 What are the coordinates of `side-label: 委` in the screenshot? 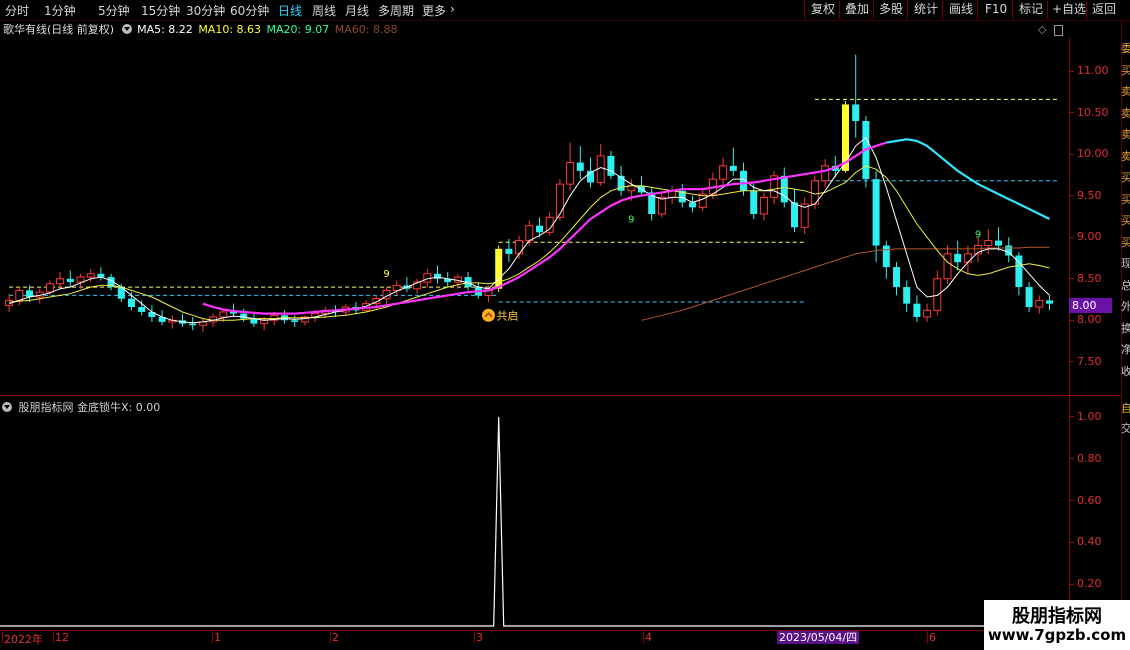 It's located at (1125, 48).